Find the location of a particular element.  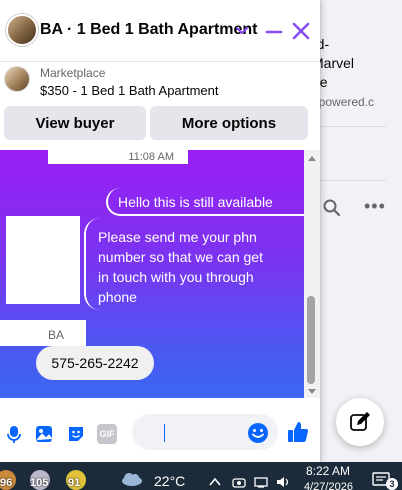

thumbs-up-icon is located at coordinates (298, 432).